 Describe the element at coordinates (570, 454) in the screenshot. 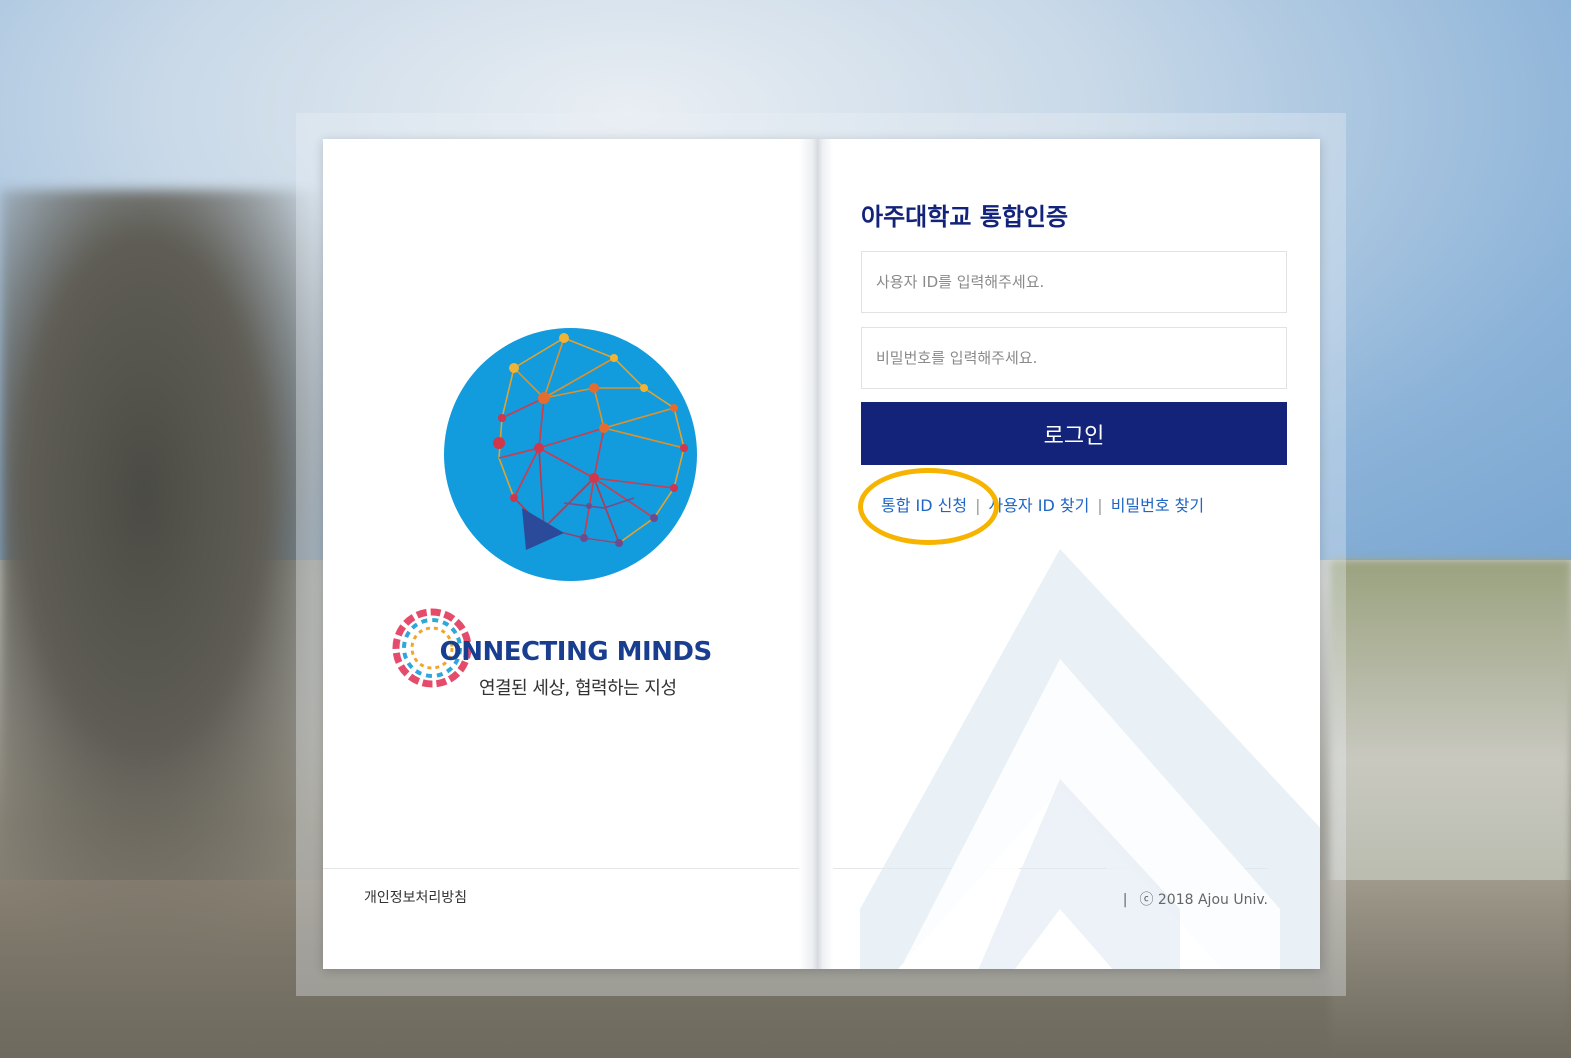

I see `ajou-network-emblem-icon` at that location.